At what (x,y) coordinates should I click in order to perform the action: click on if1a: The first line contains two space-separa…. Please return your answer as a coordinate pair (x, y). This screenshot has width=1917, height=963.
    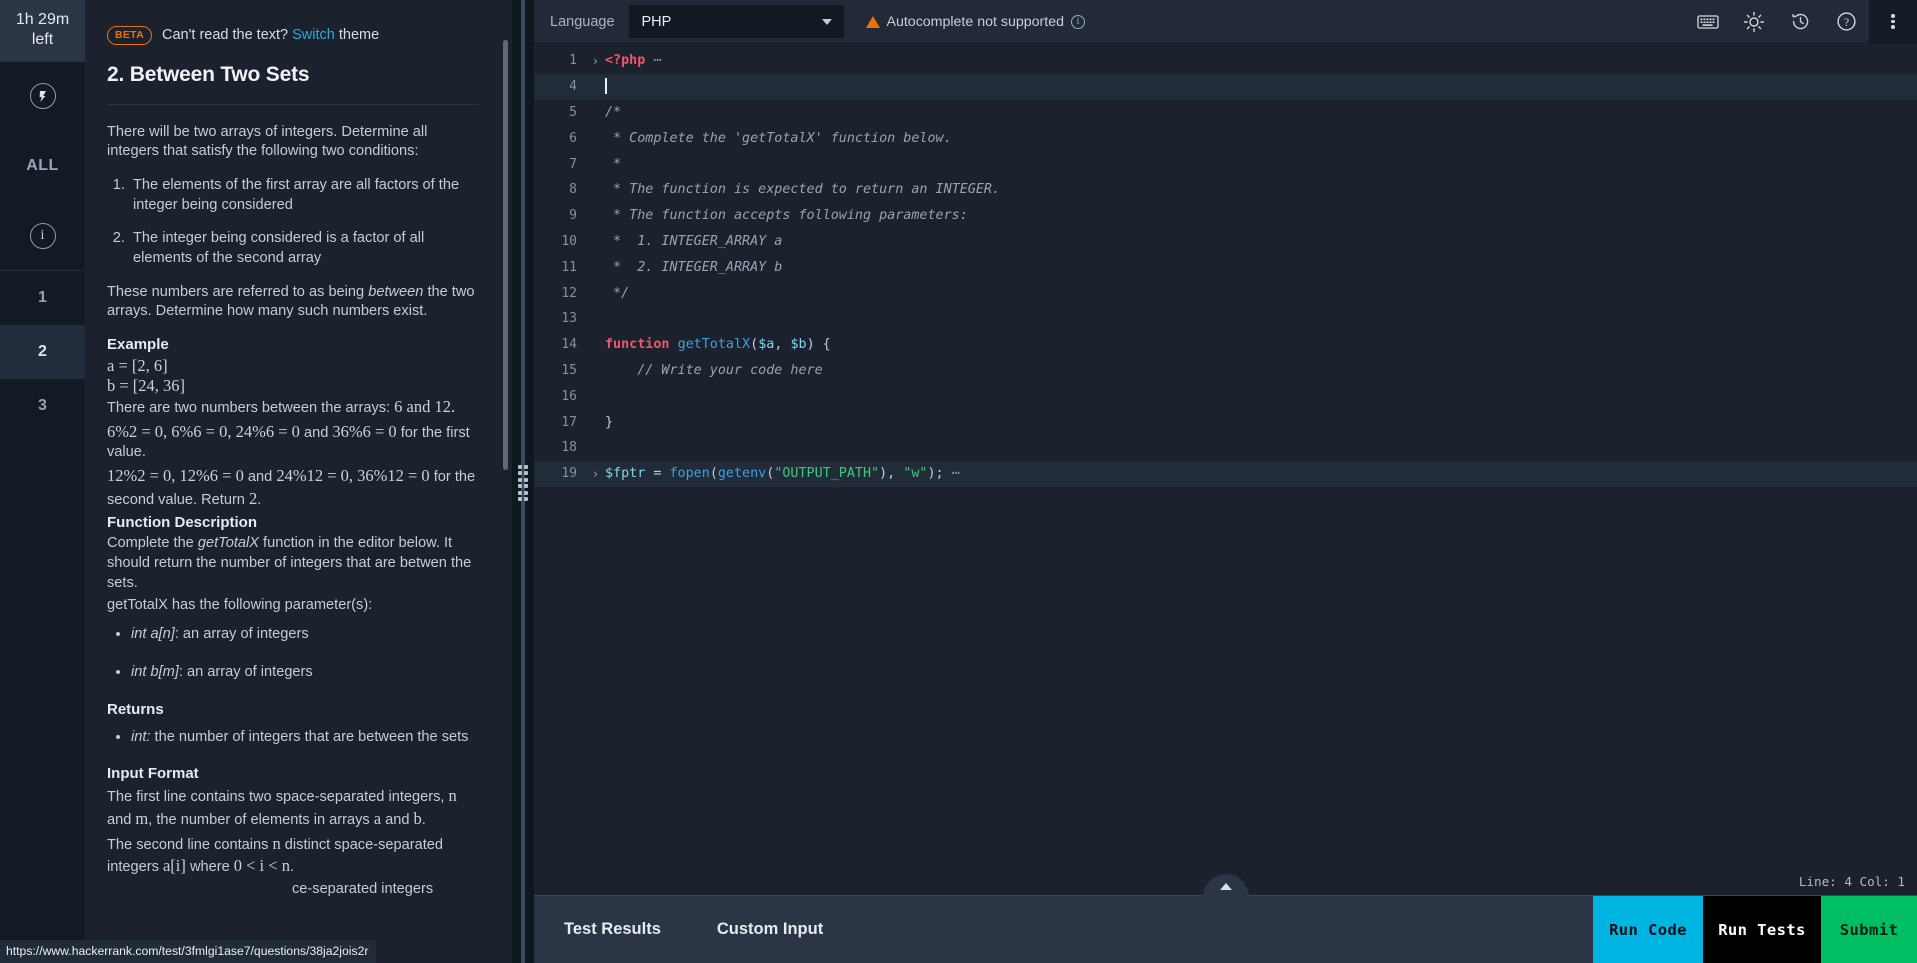
    Looking at the image, I should click on (278, 797).